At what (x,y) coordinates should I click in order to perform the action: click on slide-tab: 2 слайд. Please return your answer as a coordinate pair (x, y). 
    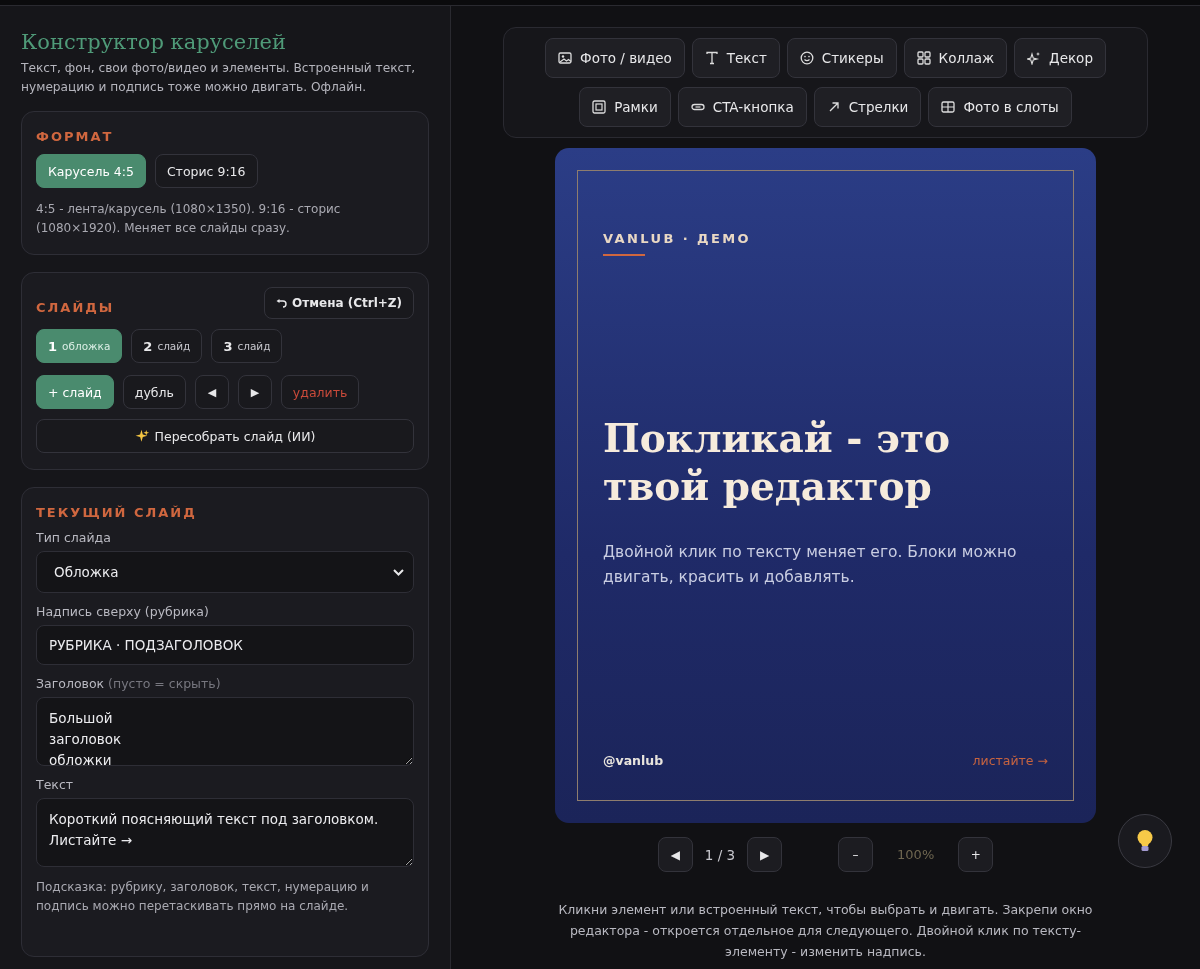
    Looking at the image, I should click on (167, 346).